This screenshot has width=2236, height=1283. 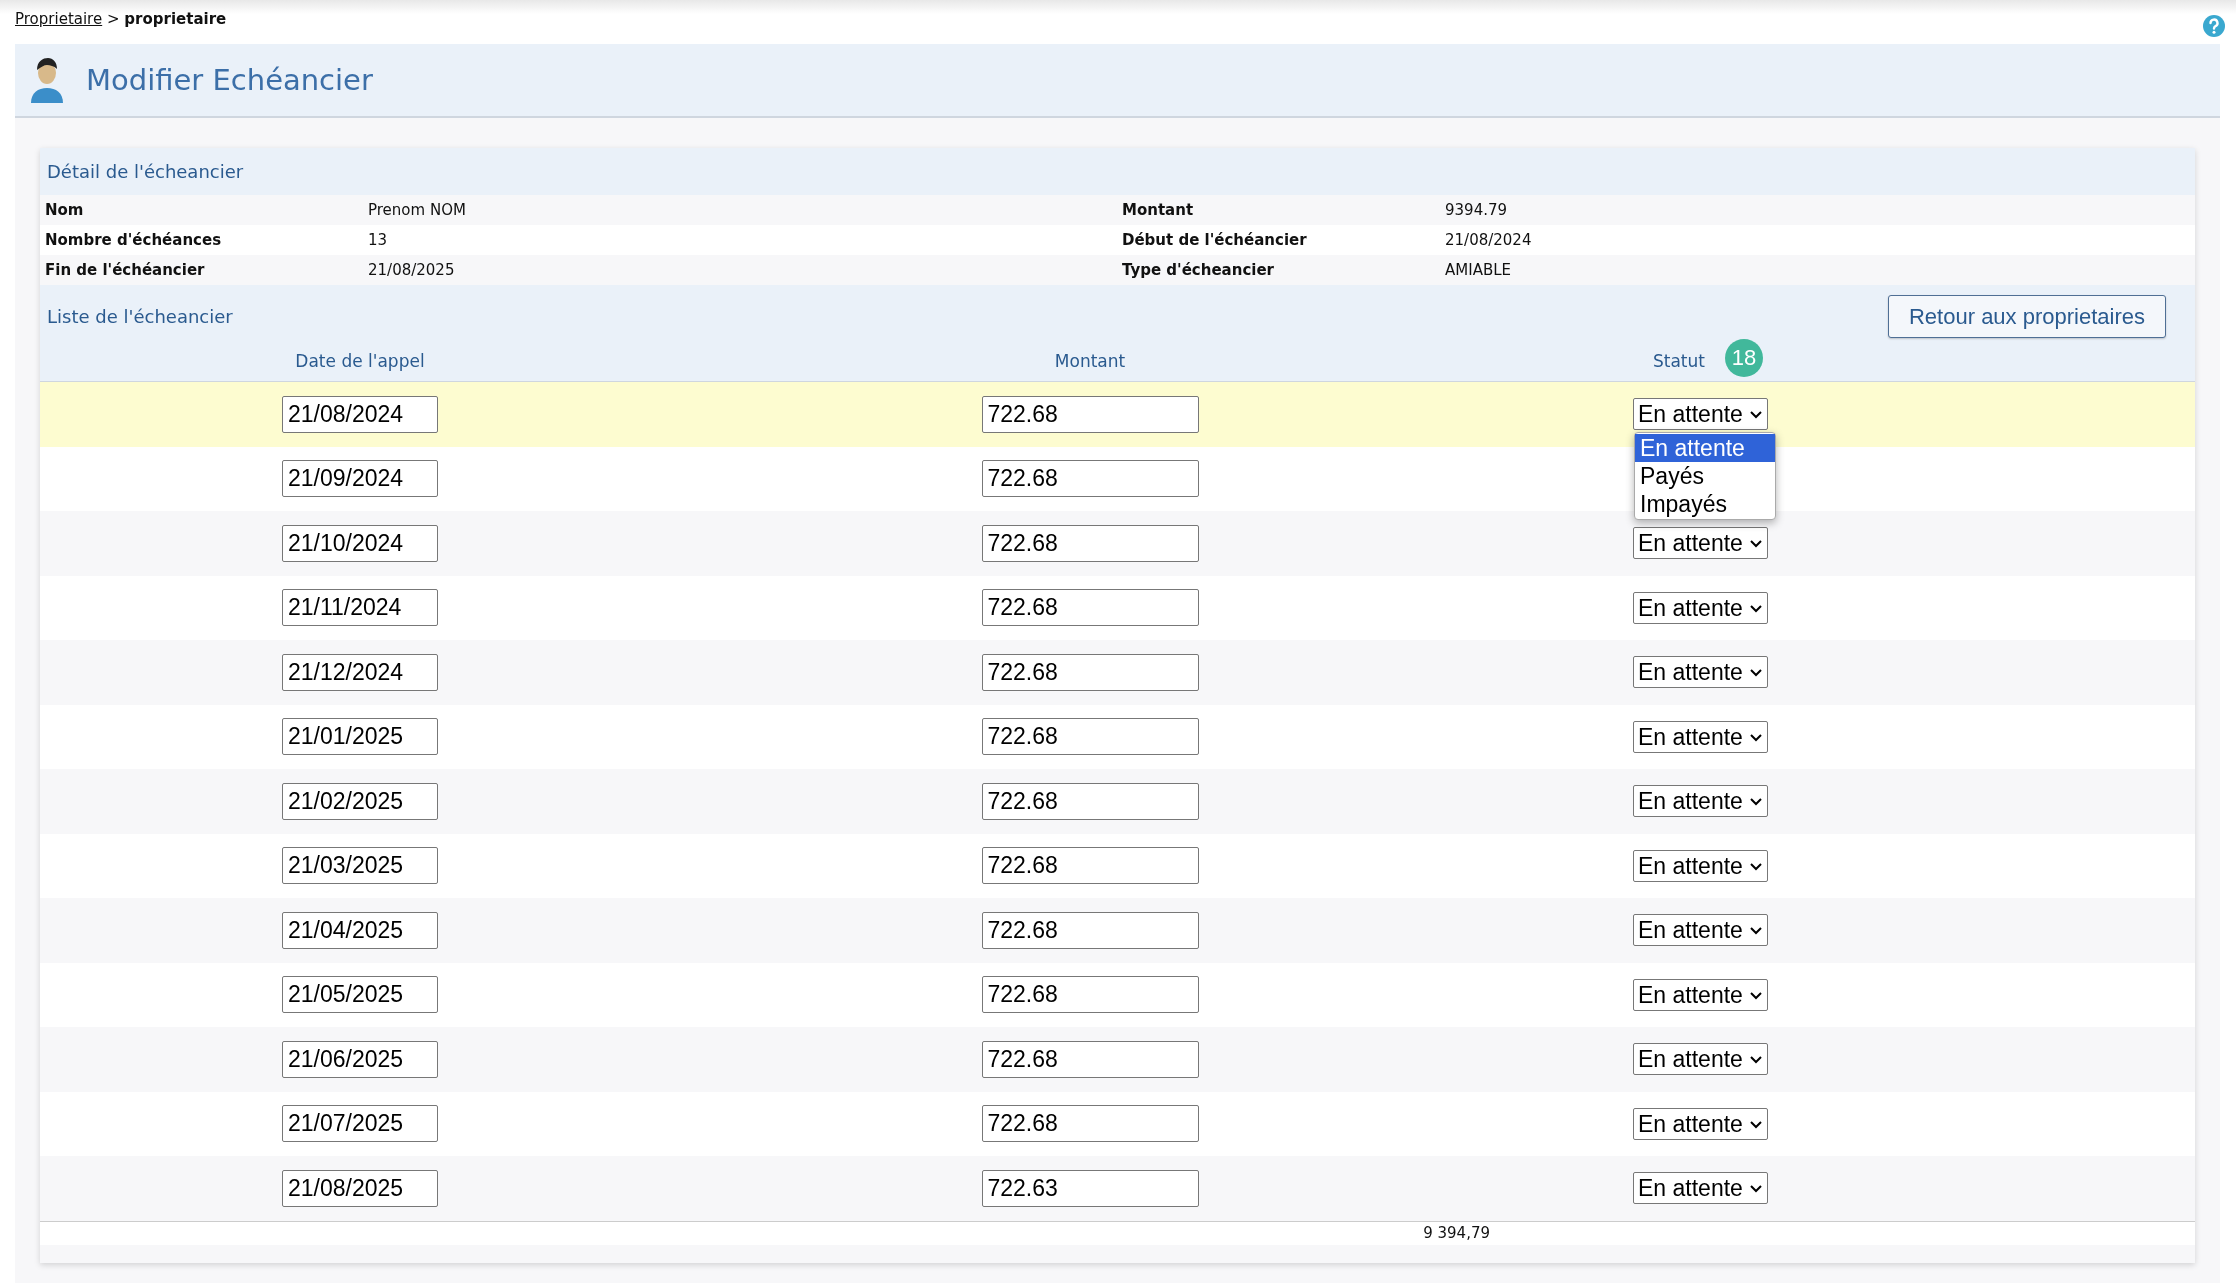 I want to click on dropdown-option: Impayés, so click(x=1705, y=504).